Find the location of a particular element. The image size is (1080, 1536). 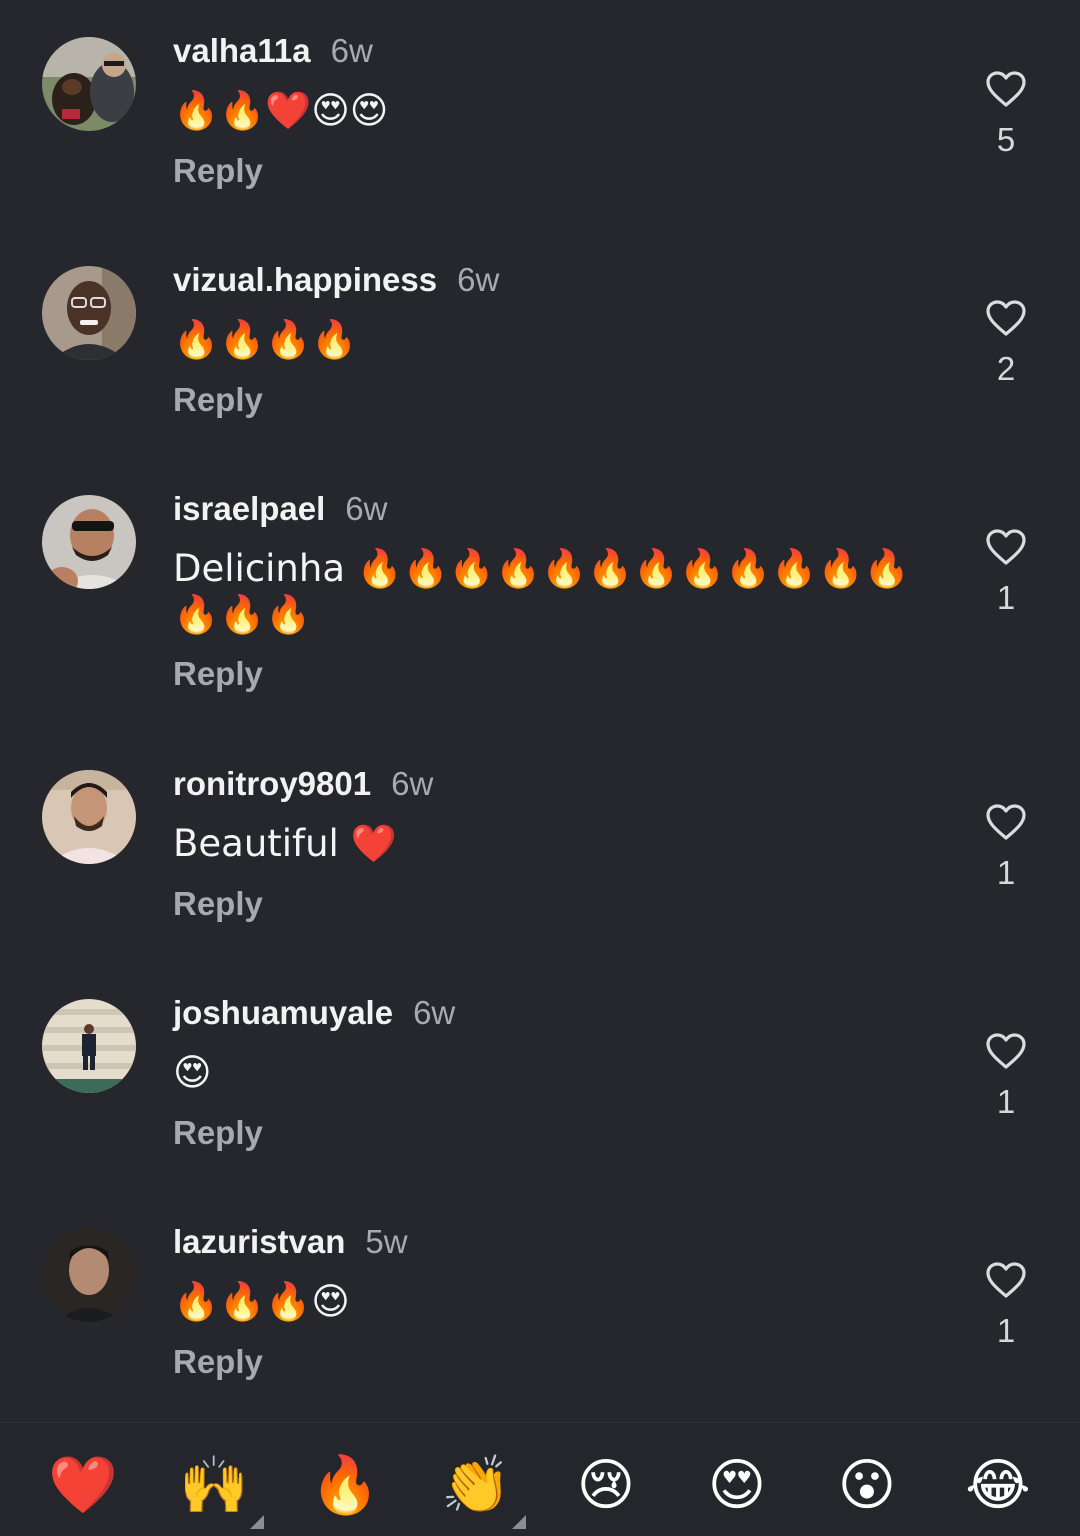

tears-of-joy-icon: 😂 is located at coordinates (998, 1485).